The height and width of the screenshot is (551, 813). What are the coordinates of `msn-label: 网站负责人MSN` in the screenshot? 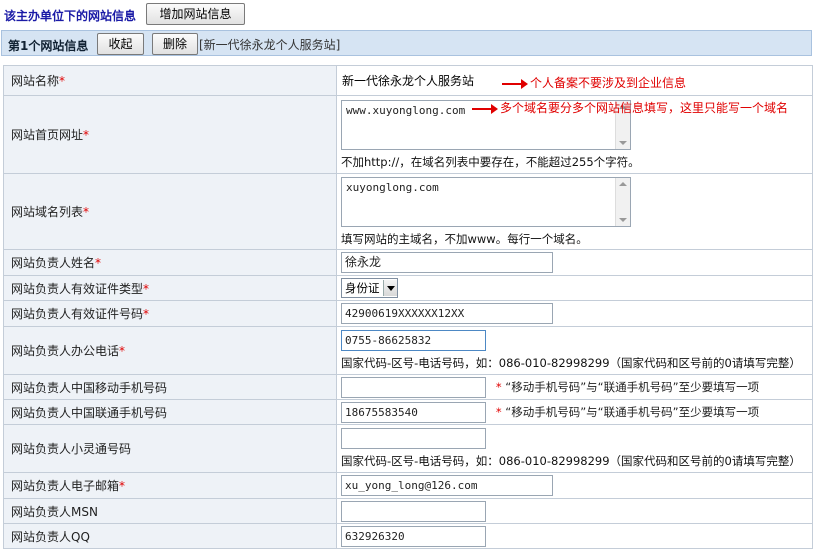 It's located at (170, 511).